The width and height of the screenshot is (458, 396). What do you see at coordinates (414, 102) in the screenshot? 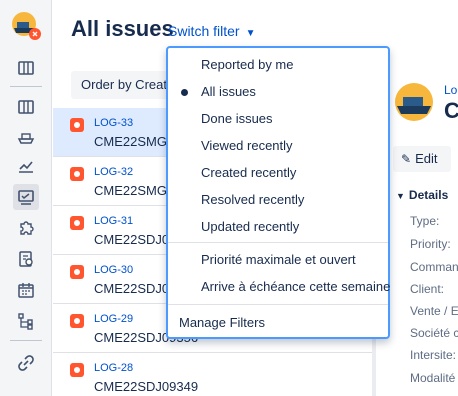
I see `project-avatar-icon` at bounding box center [414, 102].